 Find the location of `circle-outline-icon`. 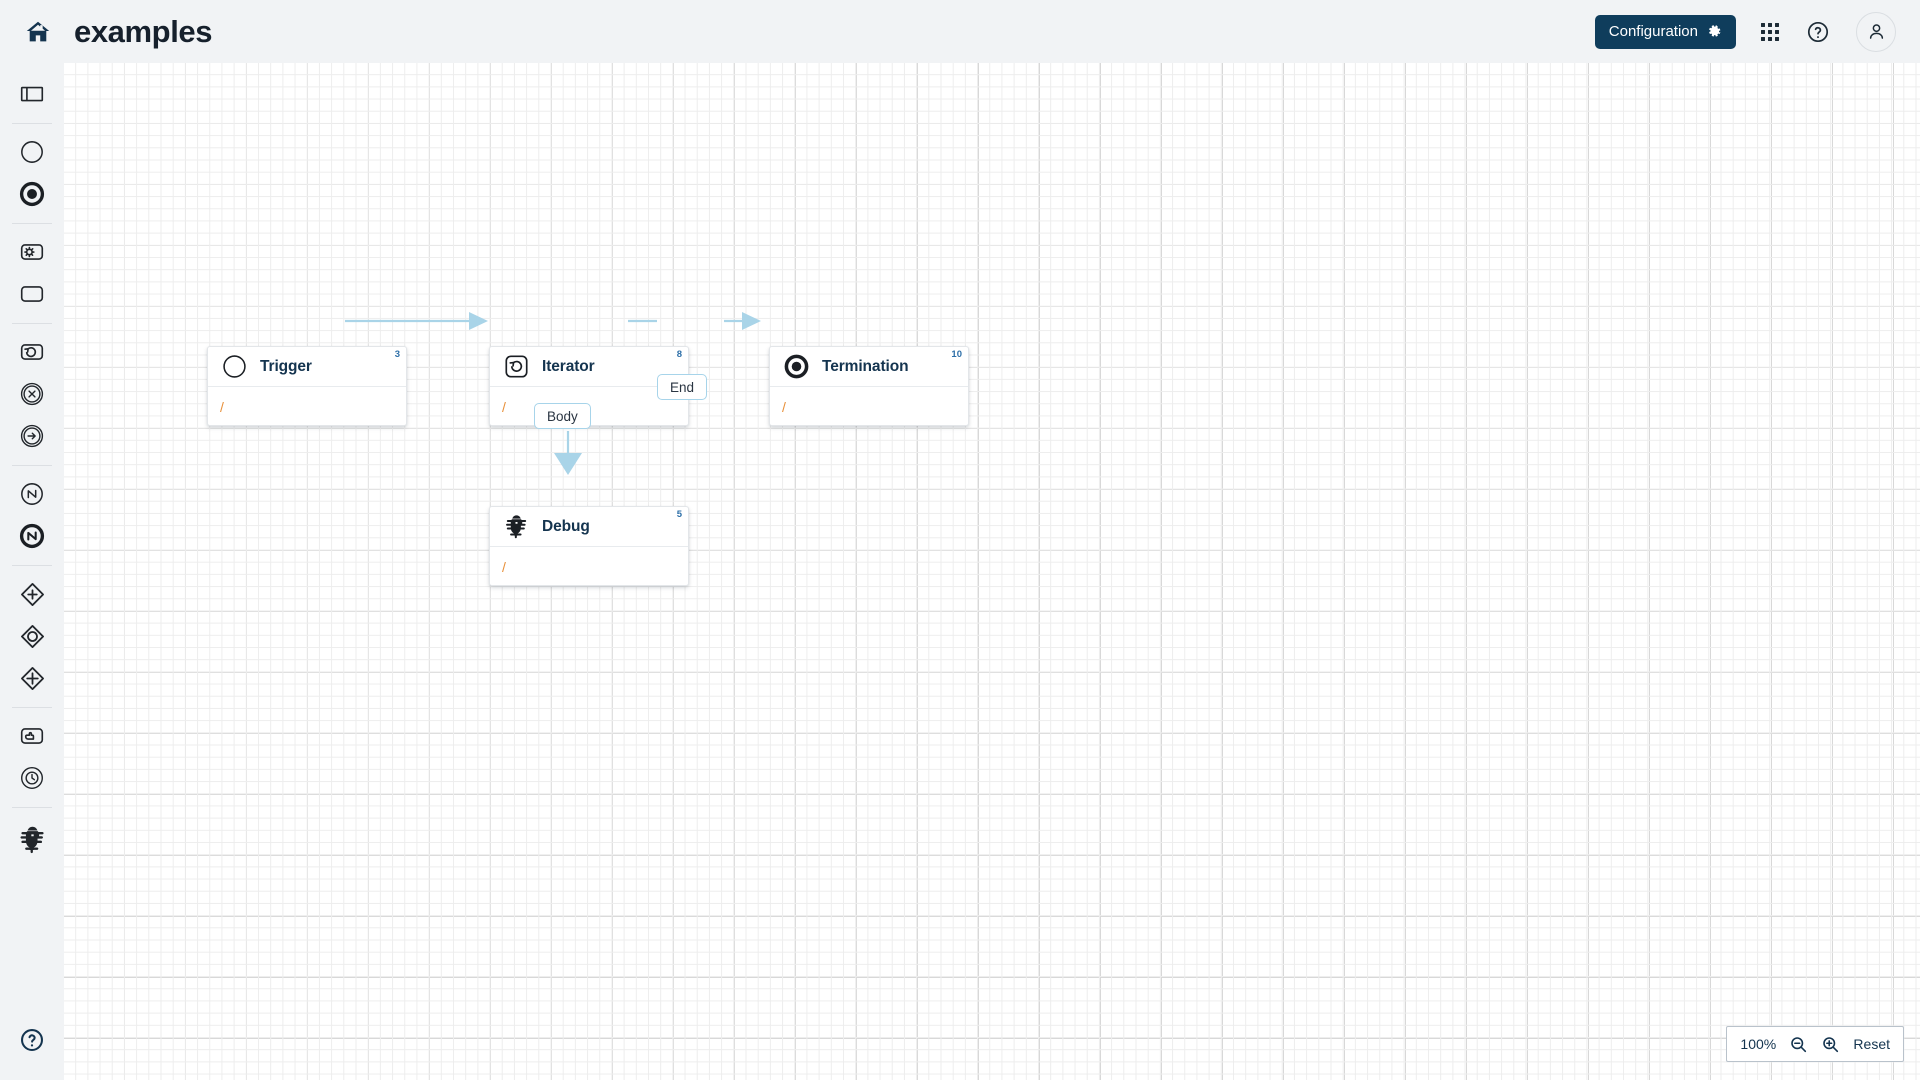

circle-outline-icon is located at coordinates (234, 367).